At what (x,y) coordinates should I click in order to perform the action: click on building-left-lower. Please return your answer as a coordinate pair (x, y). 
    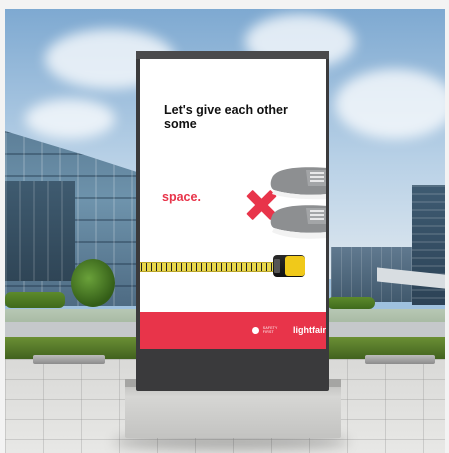
    Looking at the image, I should click on (40, 231).